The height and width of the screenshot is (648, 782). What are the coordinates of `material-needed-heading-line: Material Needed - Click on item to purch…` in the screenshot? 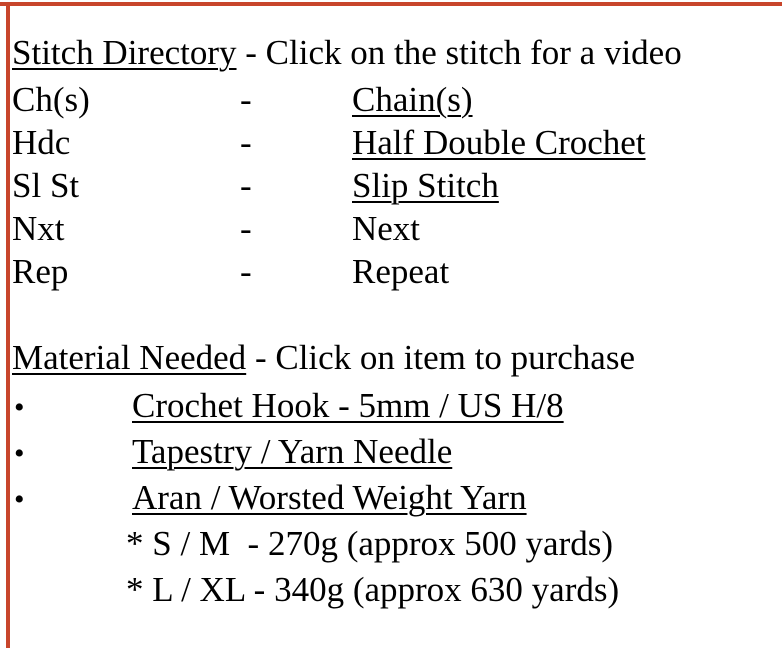 It's located at (392, 358).